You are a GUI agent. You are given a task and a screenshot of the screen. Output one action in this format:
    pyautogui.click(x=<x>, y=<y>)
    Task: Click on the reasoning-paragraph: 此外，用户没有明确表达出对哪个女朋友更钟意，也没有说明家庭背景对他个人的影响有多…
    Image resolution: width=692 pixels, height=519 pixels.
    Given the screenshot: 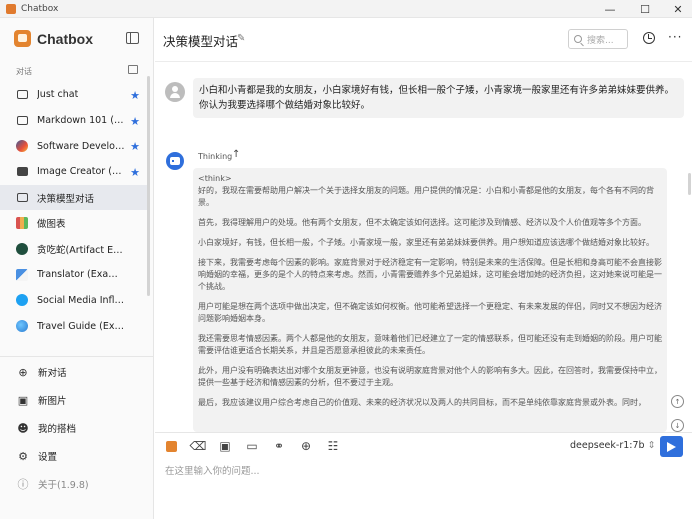 What is the action you would take?
    pyautogui.click(x=430, y=376)
    